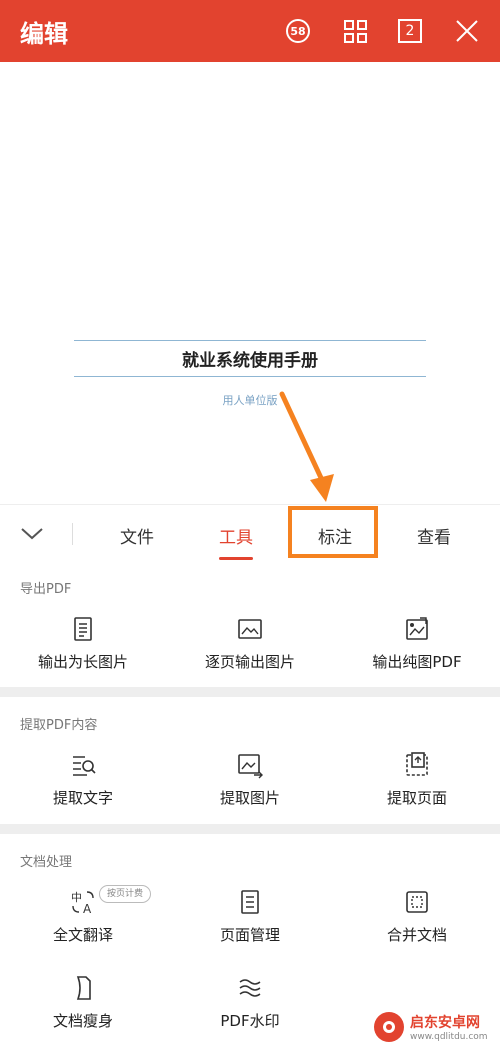 Image resolution: width=500 pixels, height=1047 pixels. I want to click on merge-docs-button: 合并文档, so click(417, 916).